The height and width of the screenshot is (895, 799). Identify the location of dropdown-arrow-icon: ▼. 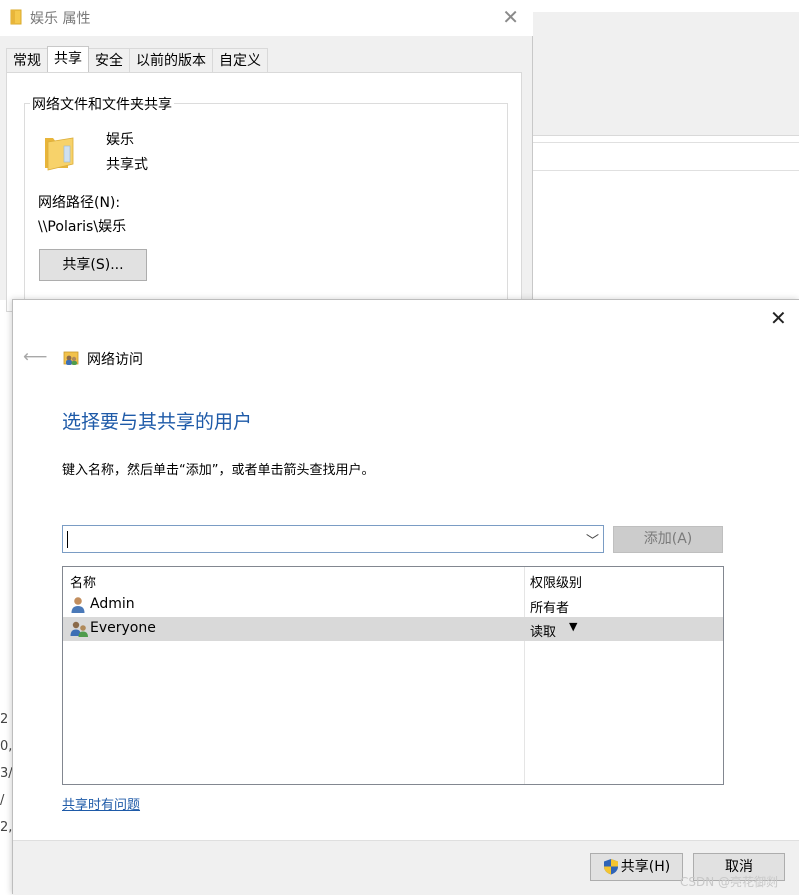
(573, 626).